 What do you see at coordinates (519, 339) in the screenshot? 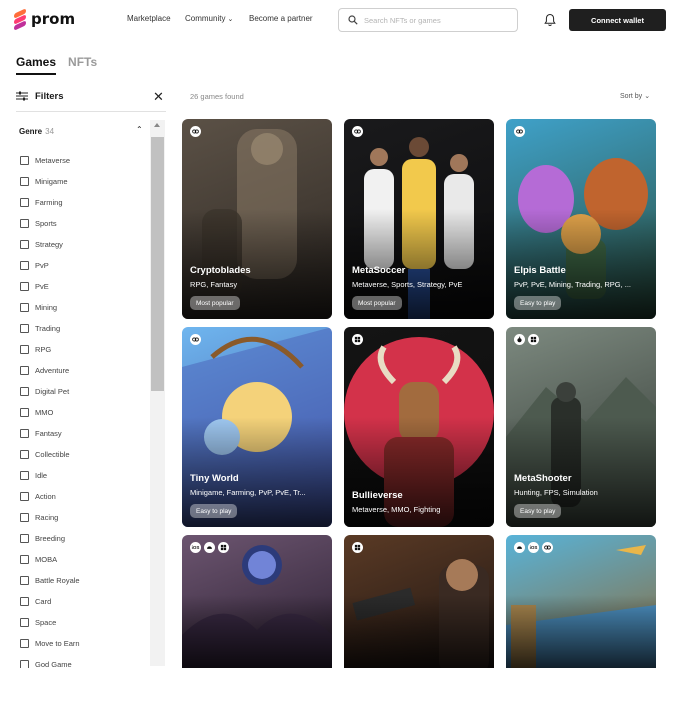
I see `apple-platform-icon` at bounding box center [519, 339].